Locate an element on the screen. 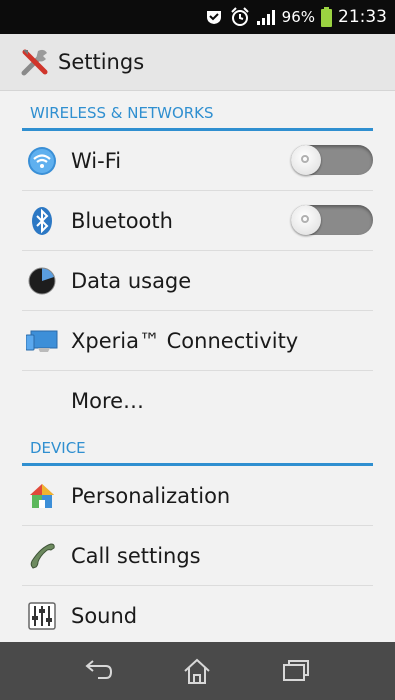 This screenshot has height=700, width=395. navigation-bar is located at coordinates (197, 671).